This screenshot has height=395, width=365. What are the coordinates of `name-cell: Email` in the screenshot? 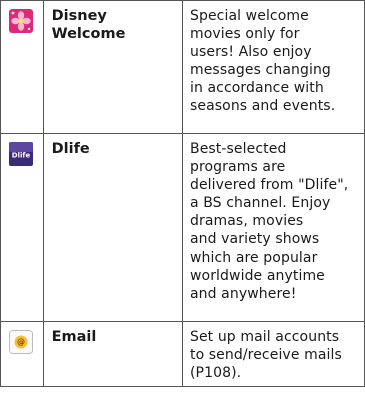 It's located at (112, 354).